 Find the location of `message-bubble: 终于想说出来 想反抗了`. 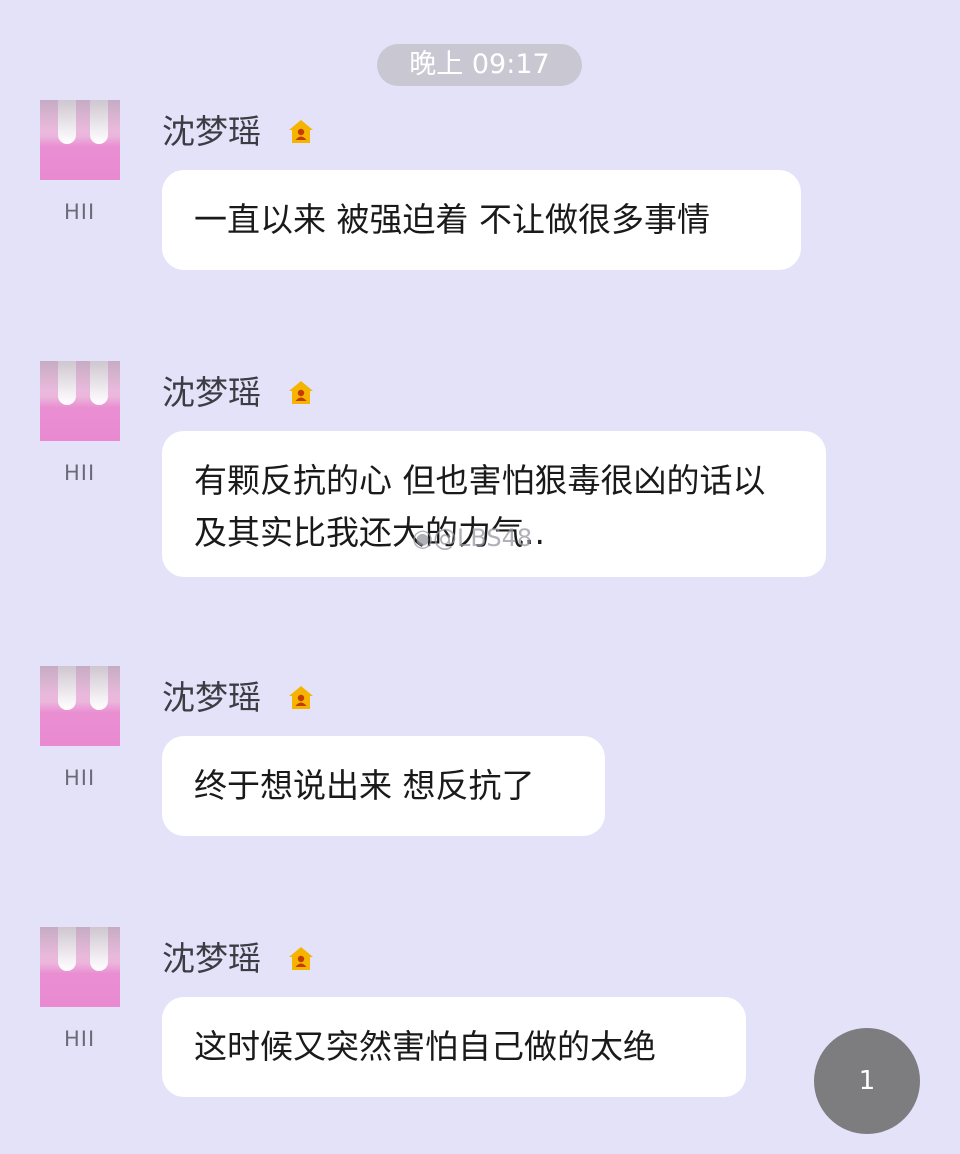

message-bubble: 终于想说出来 想反抗了 is located at coordinates (383, 786).